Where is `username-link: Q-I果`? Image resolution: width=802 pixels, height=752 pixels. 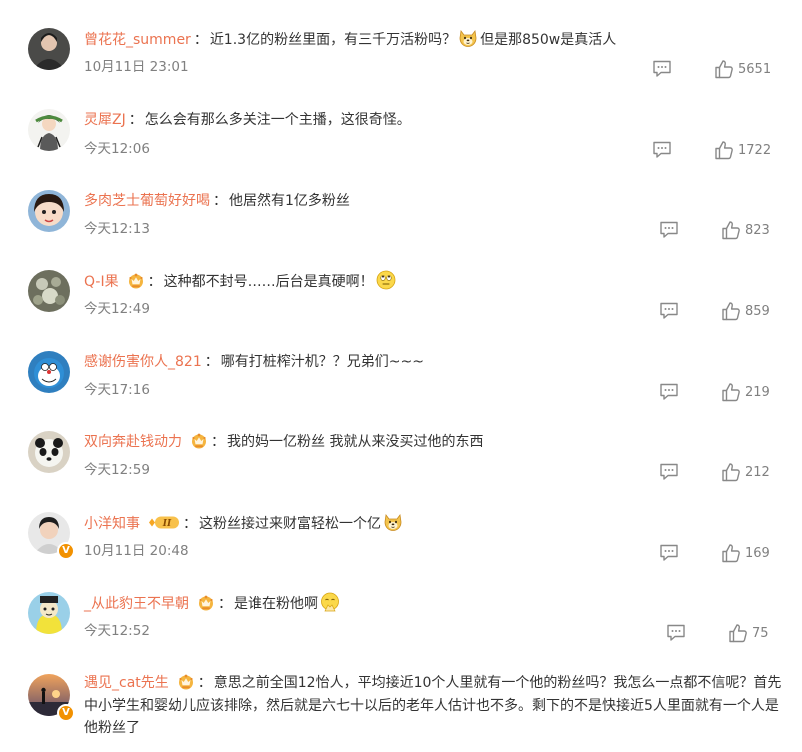 username-link: Q-I果 is located at coordinates (101, 282).